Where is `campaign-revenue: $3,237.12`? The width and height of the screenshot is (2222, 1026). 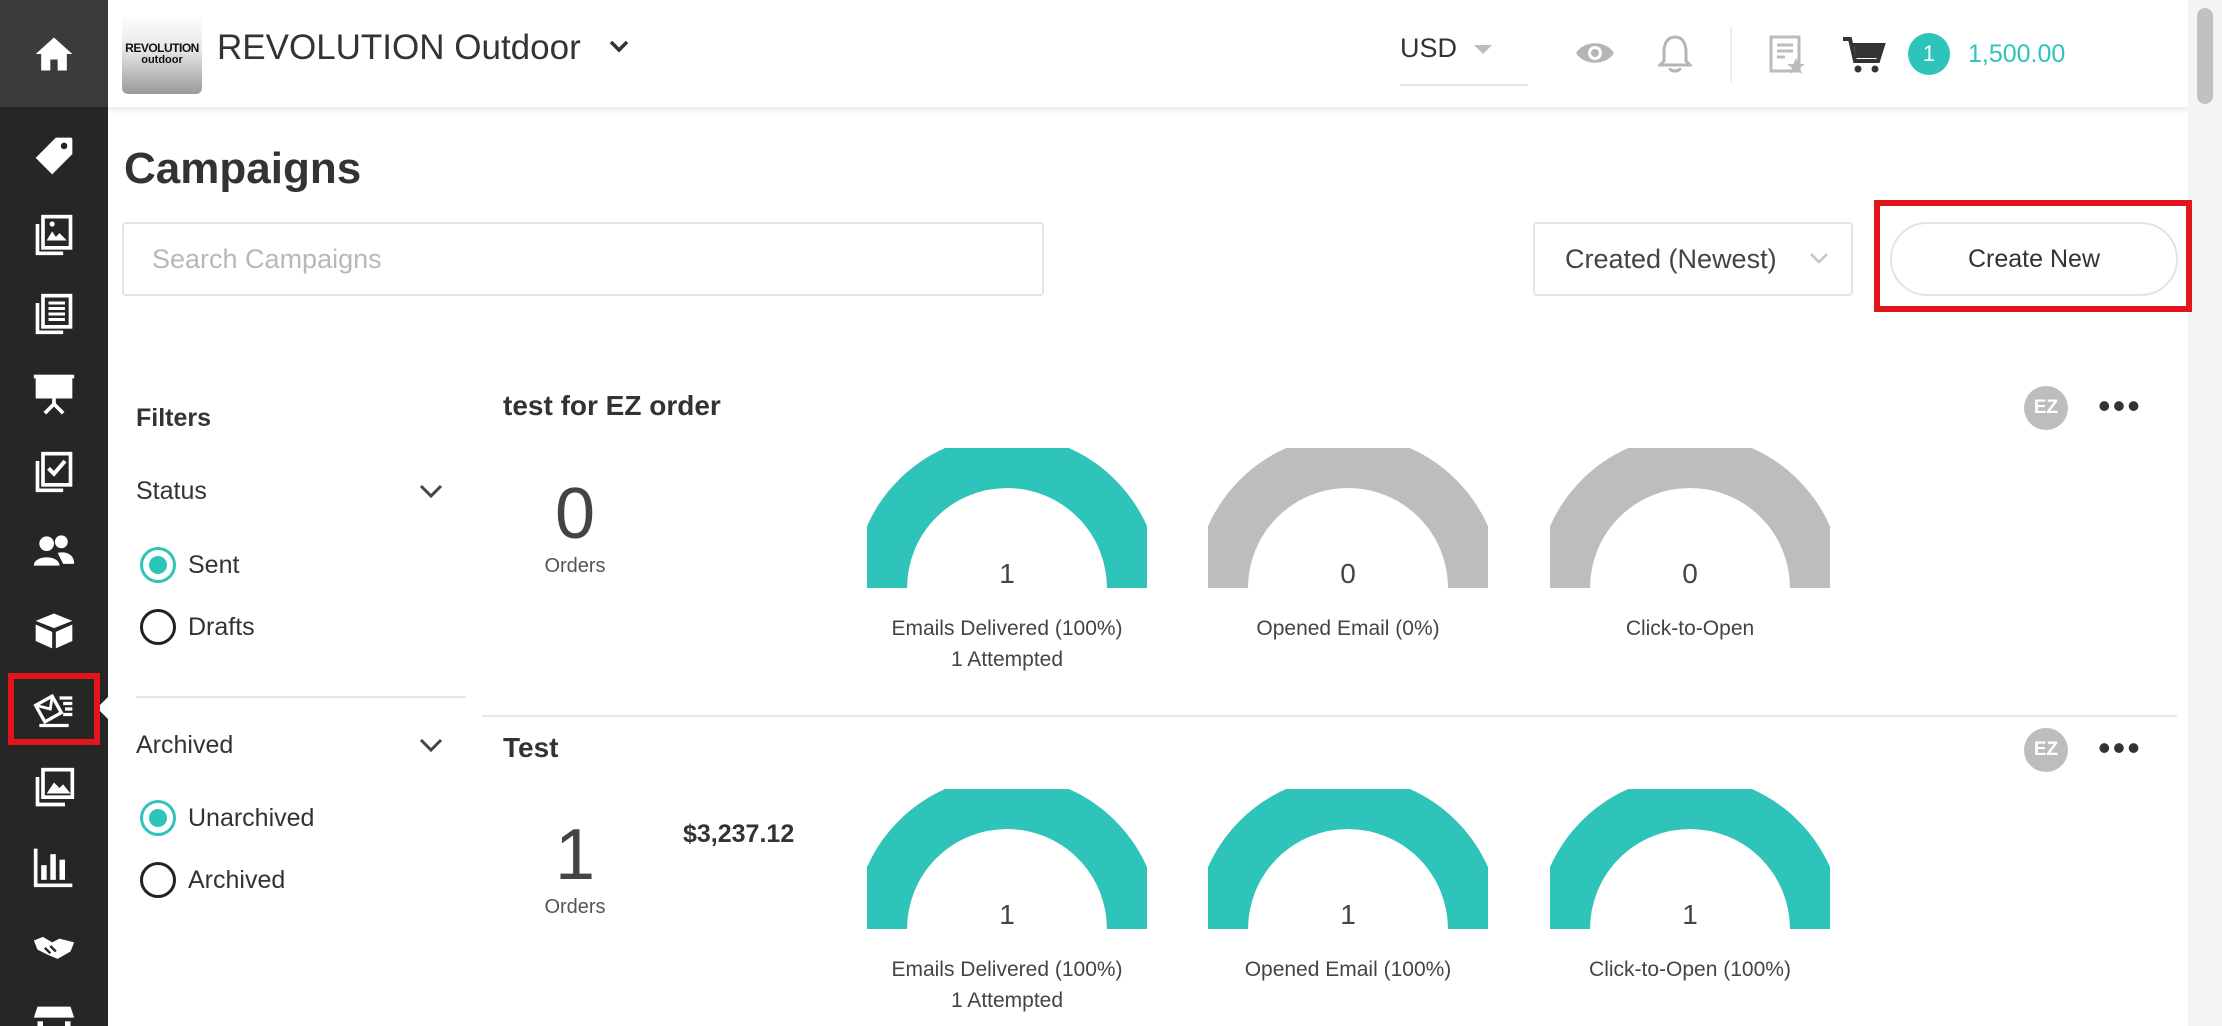 campaign-revenue: $3,237.12 is located at coordinates (739, 834).